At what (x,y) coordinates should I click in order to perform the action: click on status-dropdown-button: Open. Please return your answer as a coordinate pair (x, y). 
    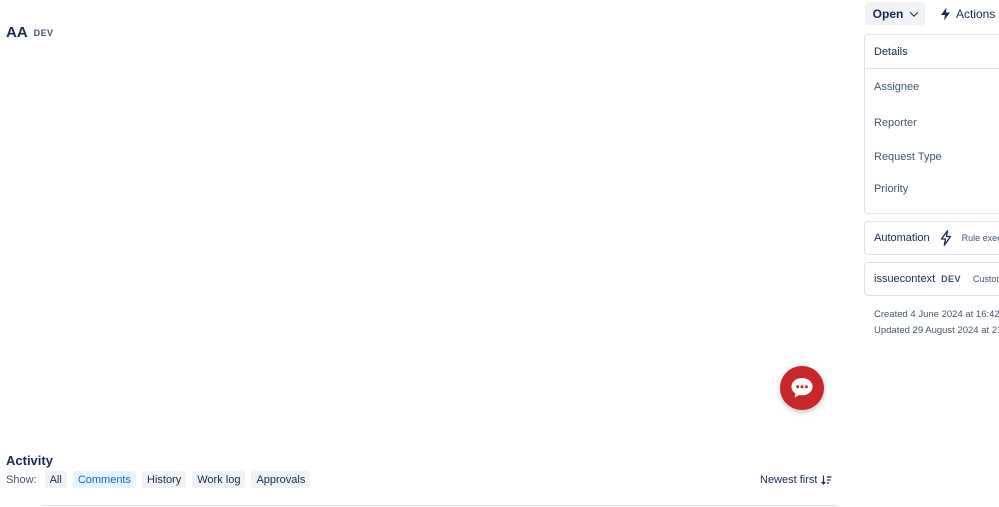
    Looking at the image, I should click on (895, 13).